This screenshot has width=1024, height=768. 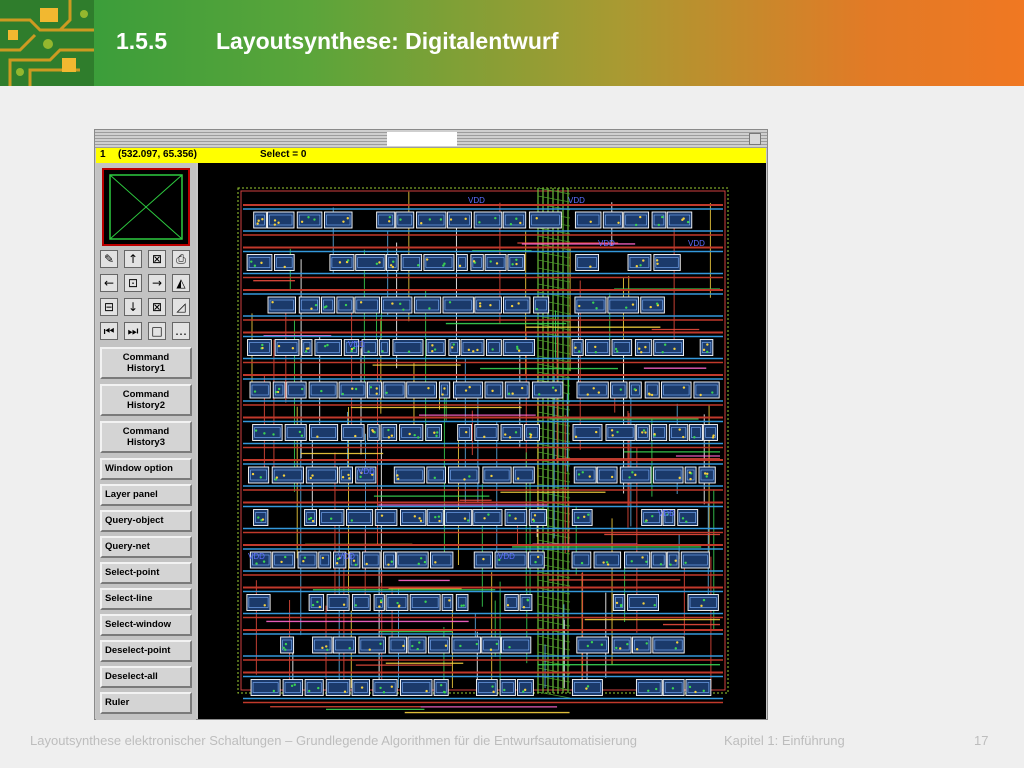 I want to click on command-history-button-1: Command History1, so click(x=146, y=363).